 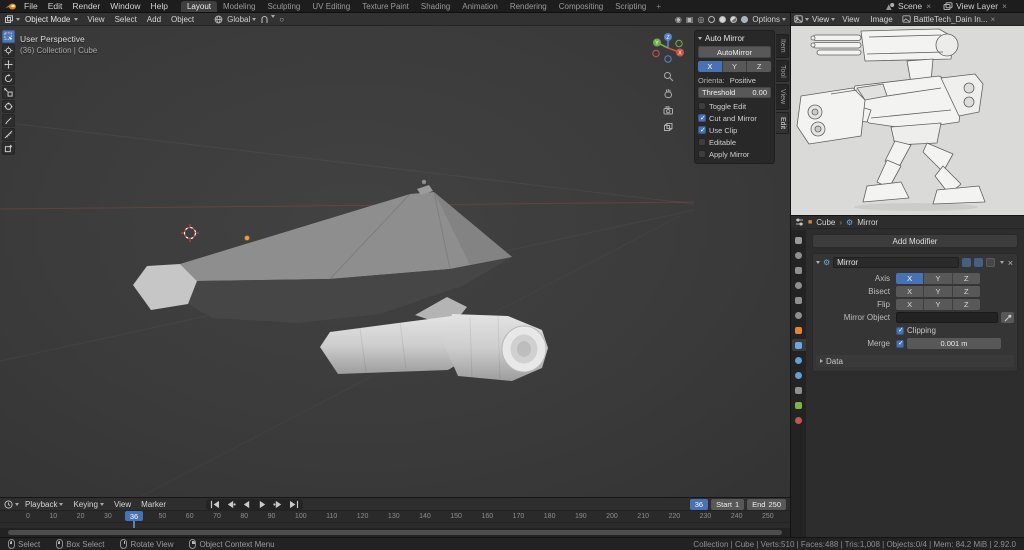 I want to click on sidebar-tab-edit: Edit, so click(x=782, y=122).